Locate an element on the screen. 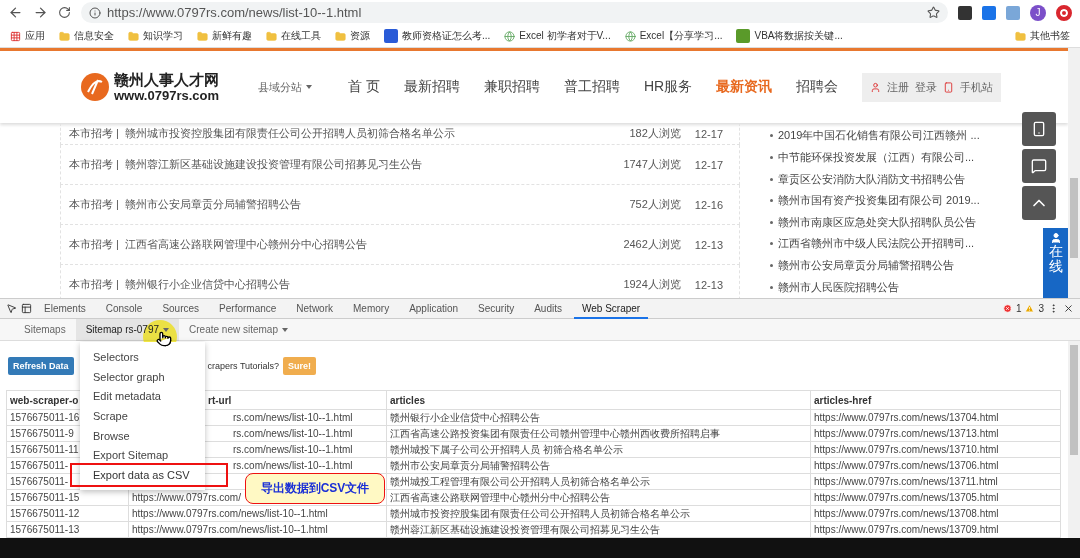  table-scrollbar is located at coordinates (1074, 439).